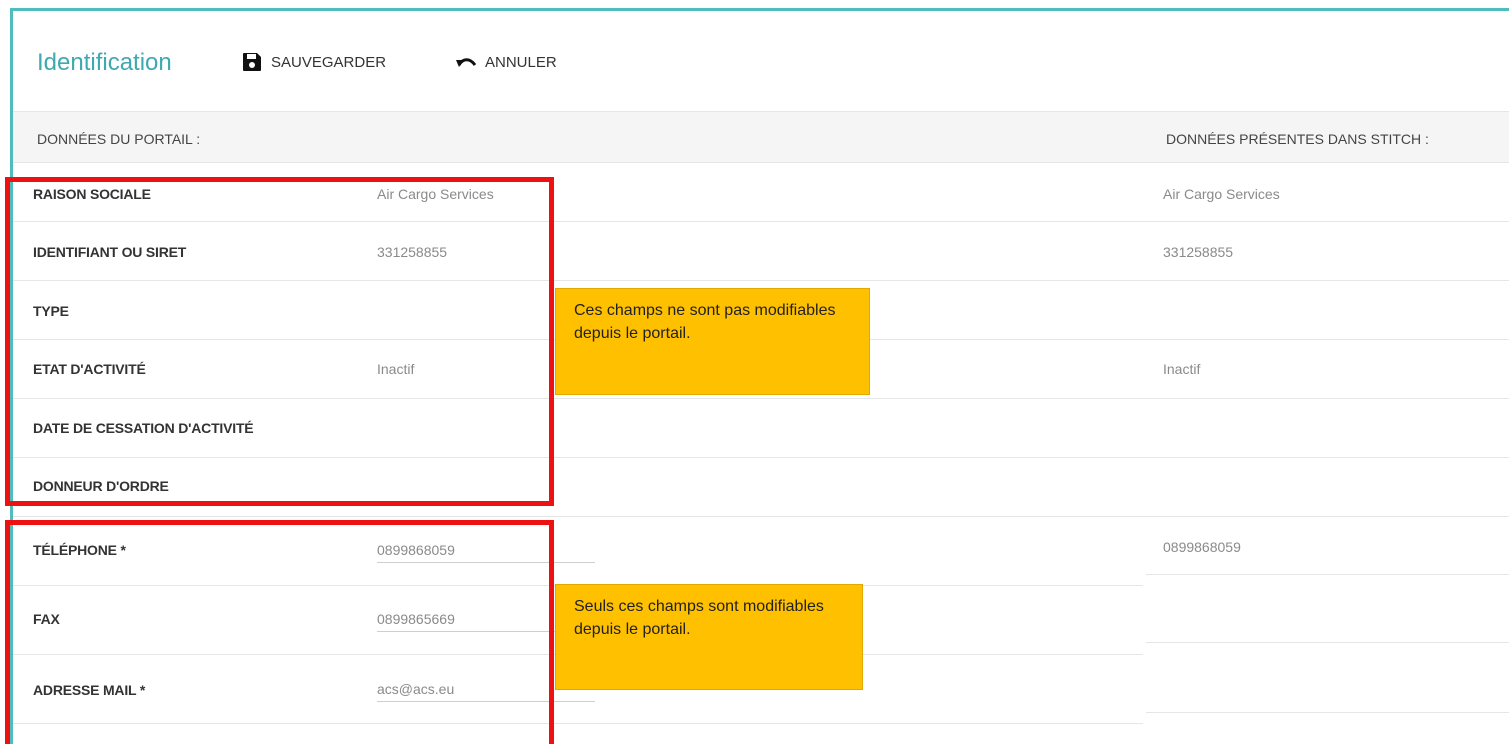 The width and height of the screenshot is (1509, 744). I want to click on stitch-value: 0899868059, so click(1202, 547).